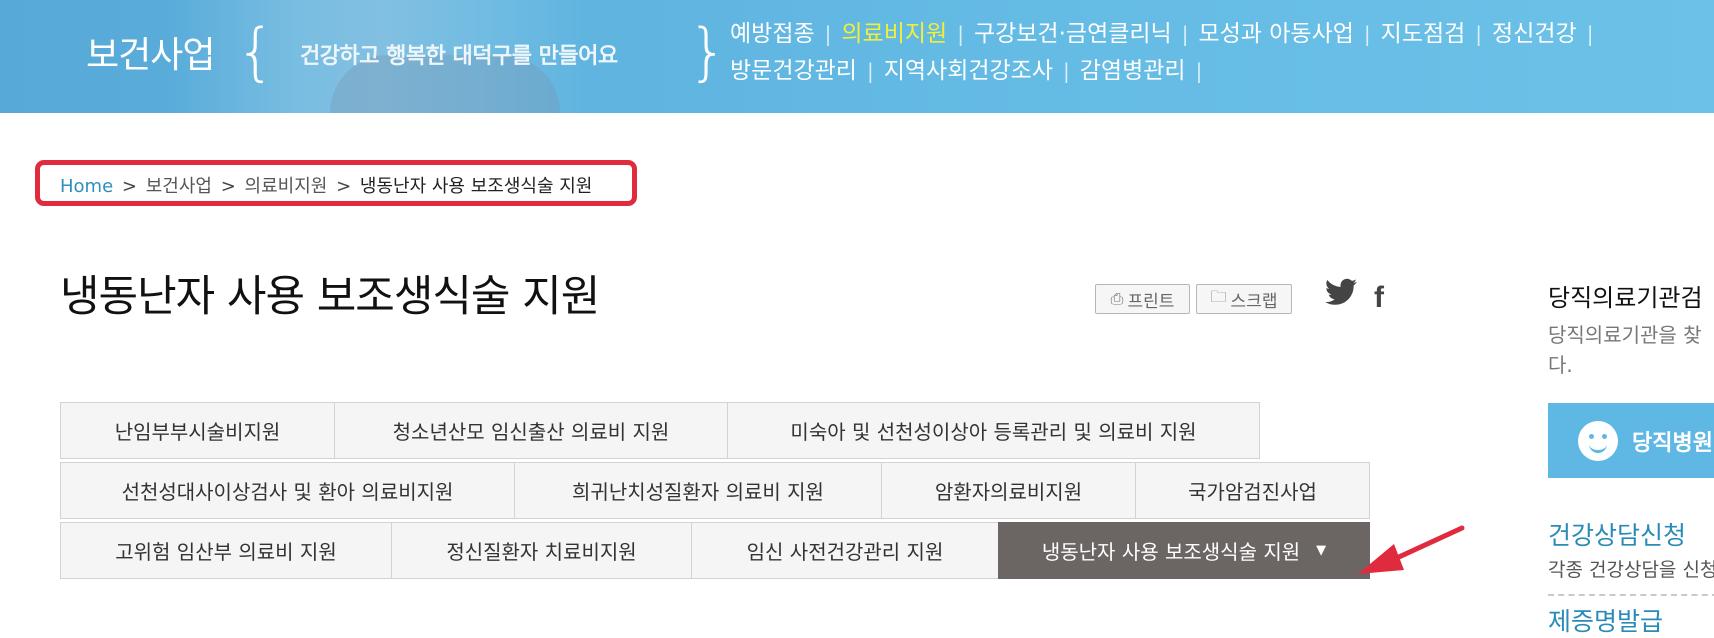  I want to click on folder-icon: 🗀, so click(1218, 296).